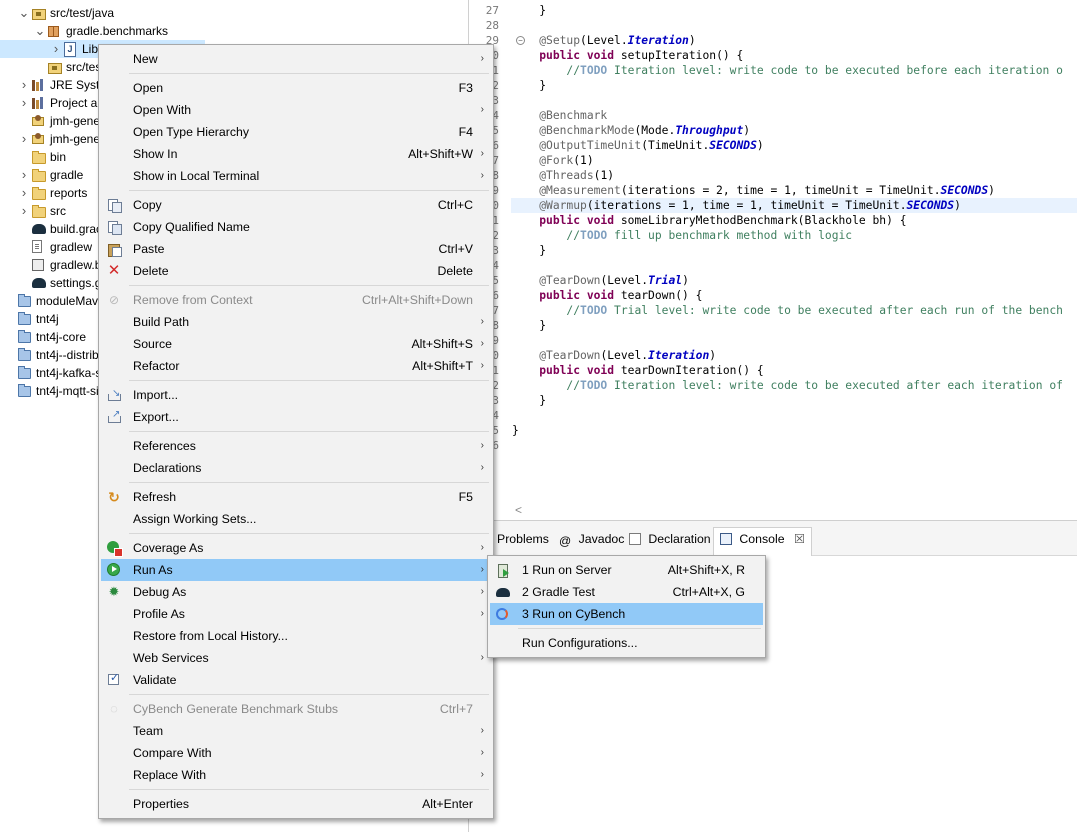 The image size is (1077, 832). Describe the element at coordinates (57, 13) in the screenshot. I see `tree-item: ⌄ src/test/java` at that location.